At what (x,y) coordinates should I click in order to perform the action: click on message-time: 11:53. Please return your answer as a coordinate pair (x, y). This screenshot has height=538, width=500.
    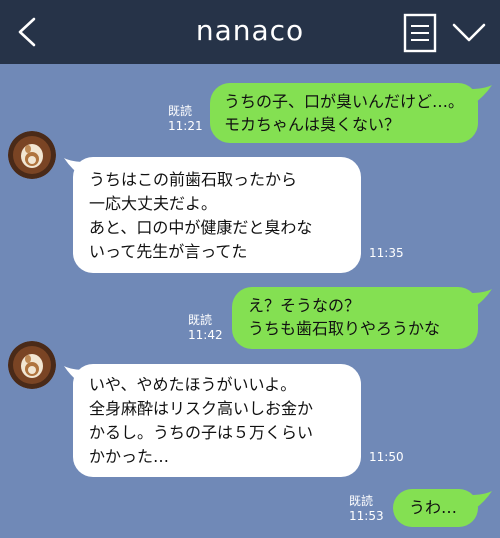
    Looking at the image, I should click on (366, 516).